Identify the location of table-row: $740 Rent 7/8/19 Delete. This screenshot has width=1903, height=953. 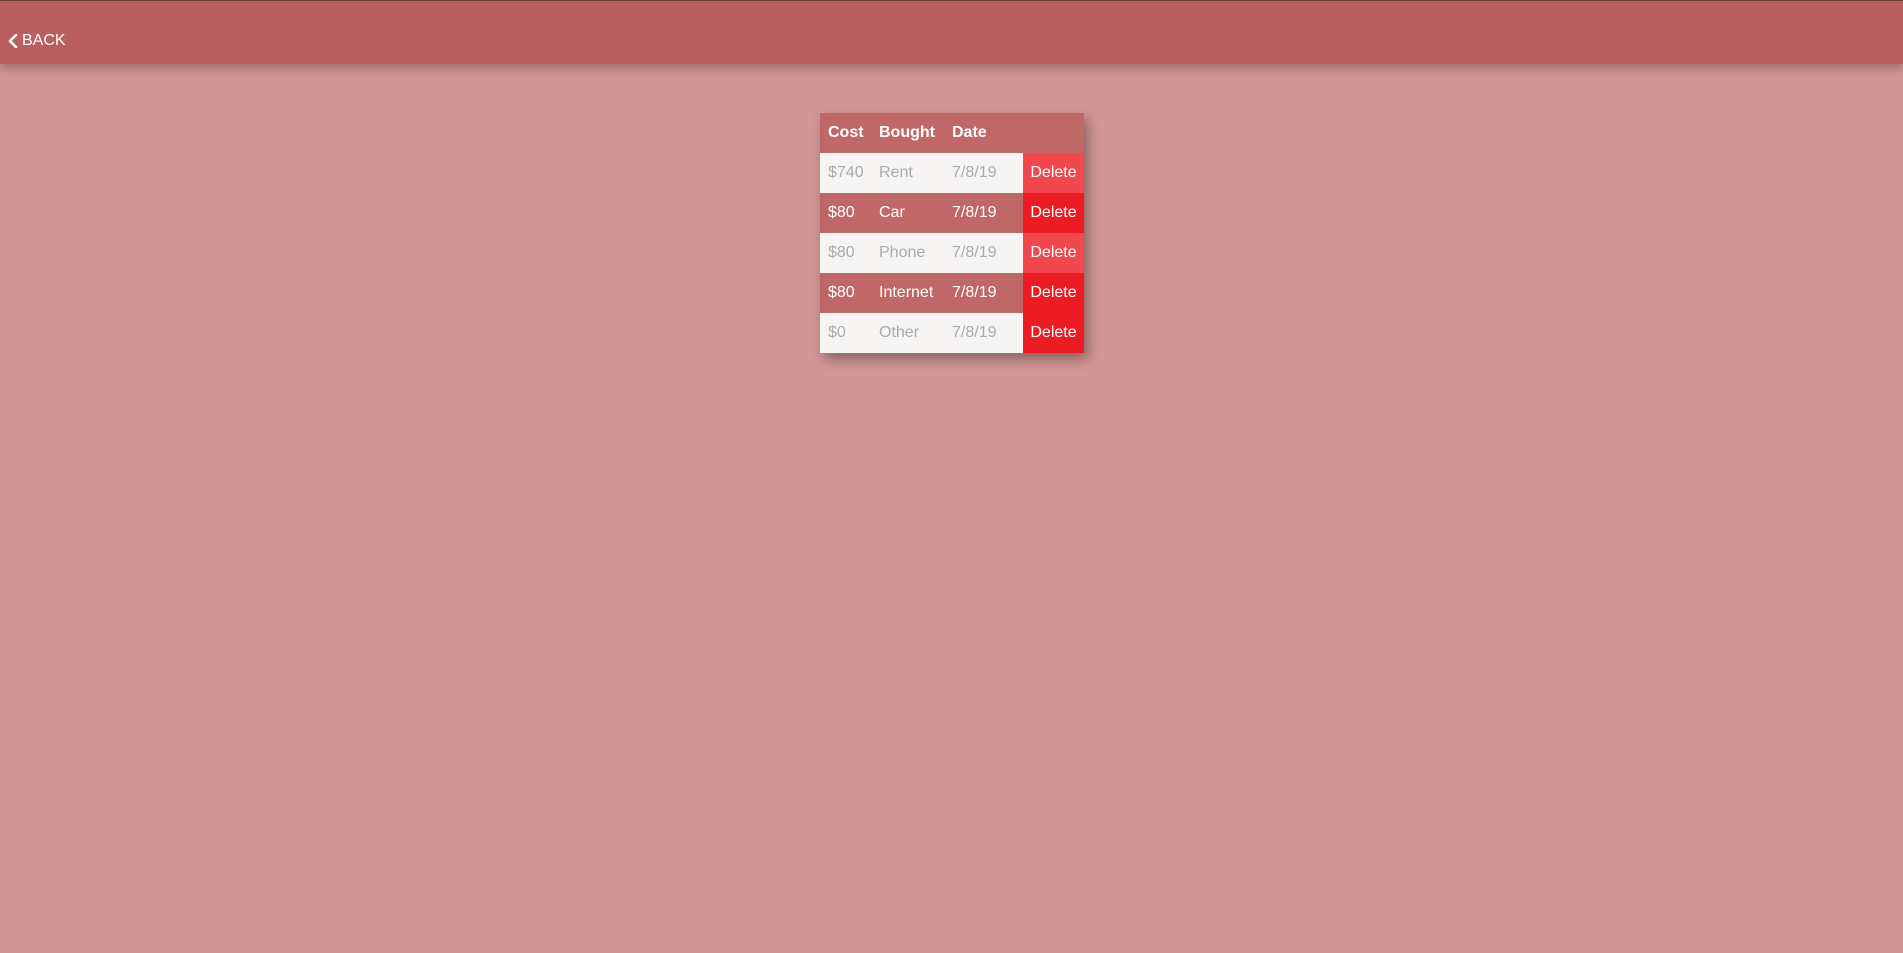
(952, 173).